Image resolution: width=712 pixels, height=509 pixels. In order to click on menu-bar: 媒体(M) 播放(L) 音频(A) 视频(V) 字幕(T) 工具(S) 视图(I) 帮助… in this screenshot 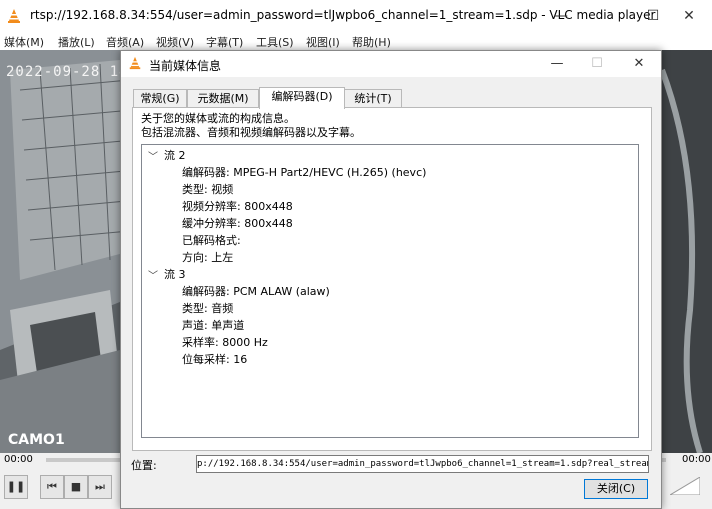, I will do `click(356, 41)`.